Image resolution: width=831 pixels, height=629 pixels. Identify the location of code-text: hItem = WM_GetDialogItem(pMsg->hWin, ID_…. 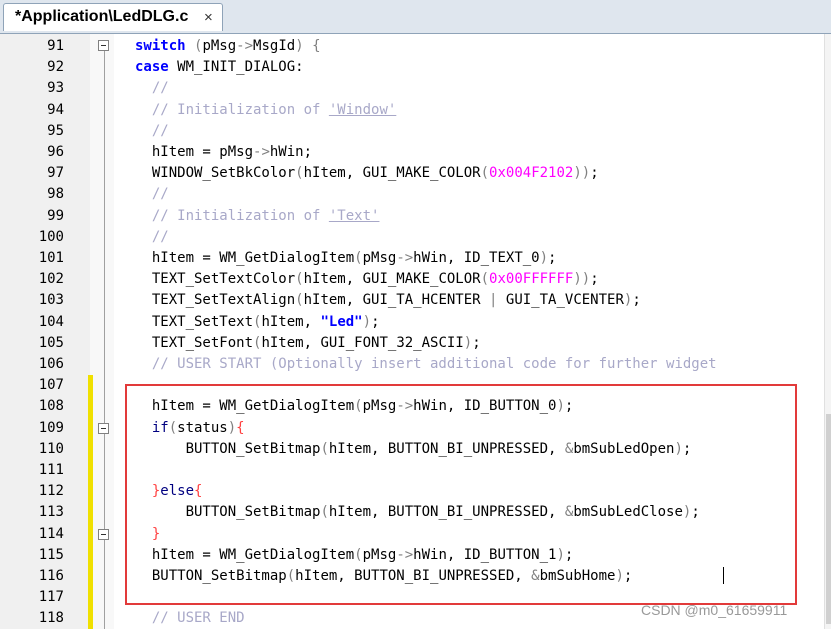
(346, 258).